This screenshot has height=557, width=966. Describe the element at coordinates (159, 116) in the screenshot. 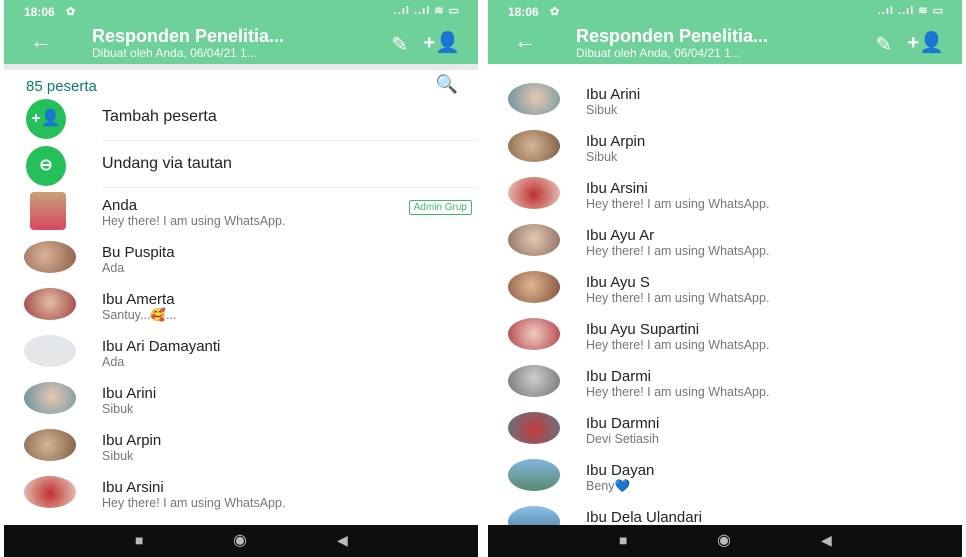

I see `add-participant-label: Tambah peserta` at that location.